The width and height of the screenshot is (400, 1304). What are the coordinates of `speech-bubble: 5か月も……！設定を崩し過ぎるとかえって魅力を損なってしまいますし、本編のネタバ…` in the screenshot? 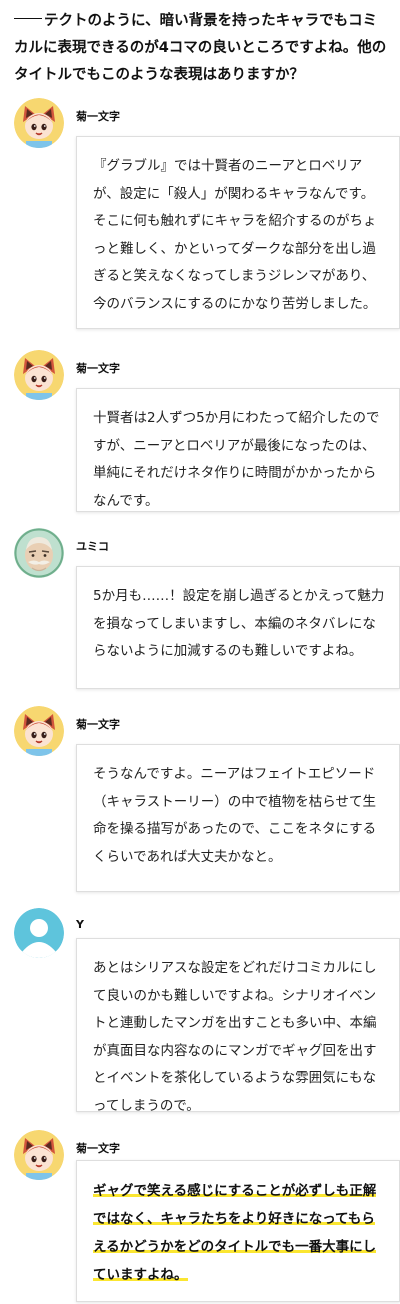 It's located at (238, 627).